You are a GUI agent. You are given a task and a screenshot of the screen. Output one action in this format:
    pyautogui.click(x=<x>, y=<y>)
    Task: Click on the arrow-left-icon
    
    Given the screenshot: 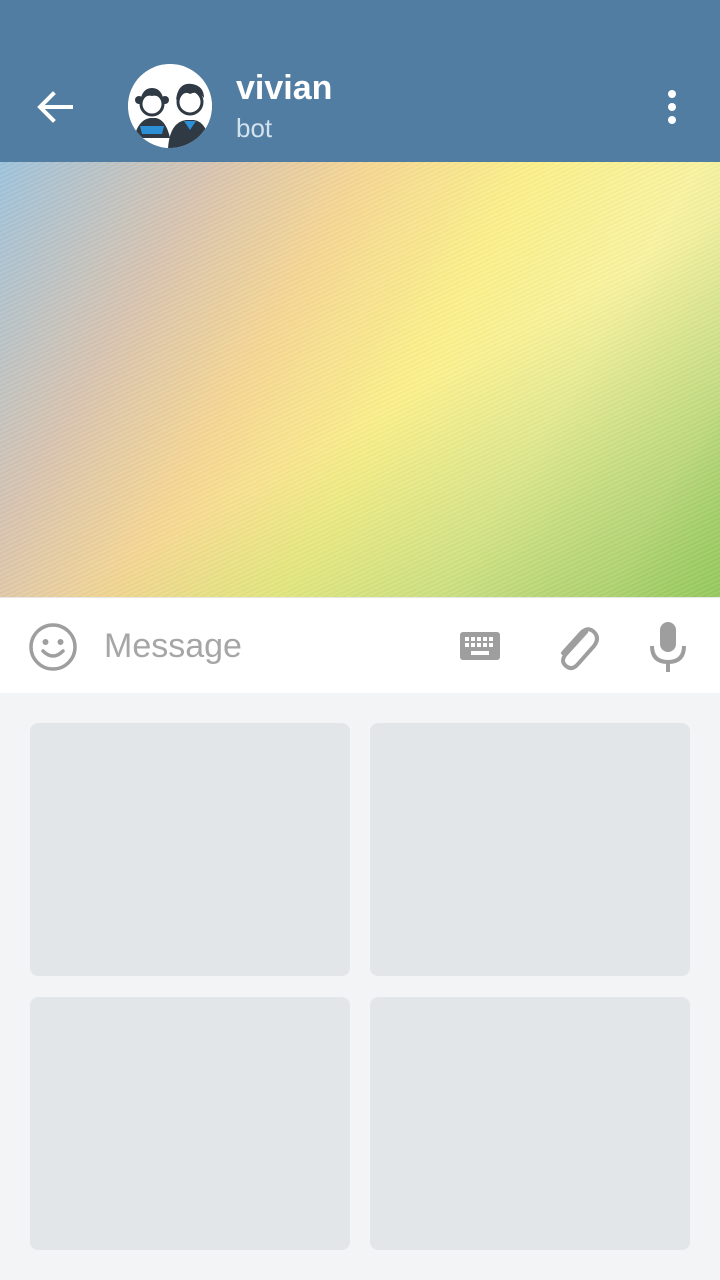 What is the action you would take?
    pyautogui.click(x=55, y=107)
    